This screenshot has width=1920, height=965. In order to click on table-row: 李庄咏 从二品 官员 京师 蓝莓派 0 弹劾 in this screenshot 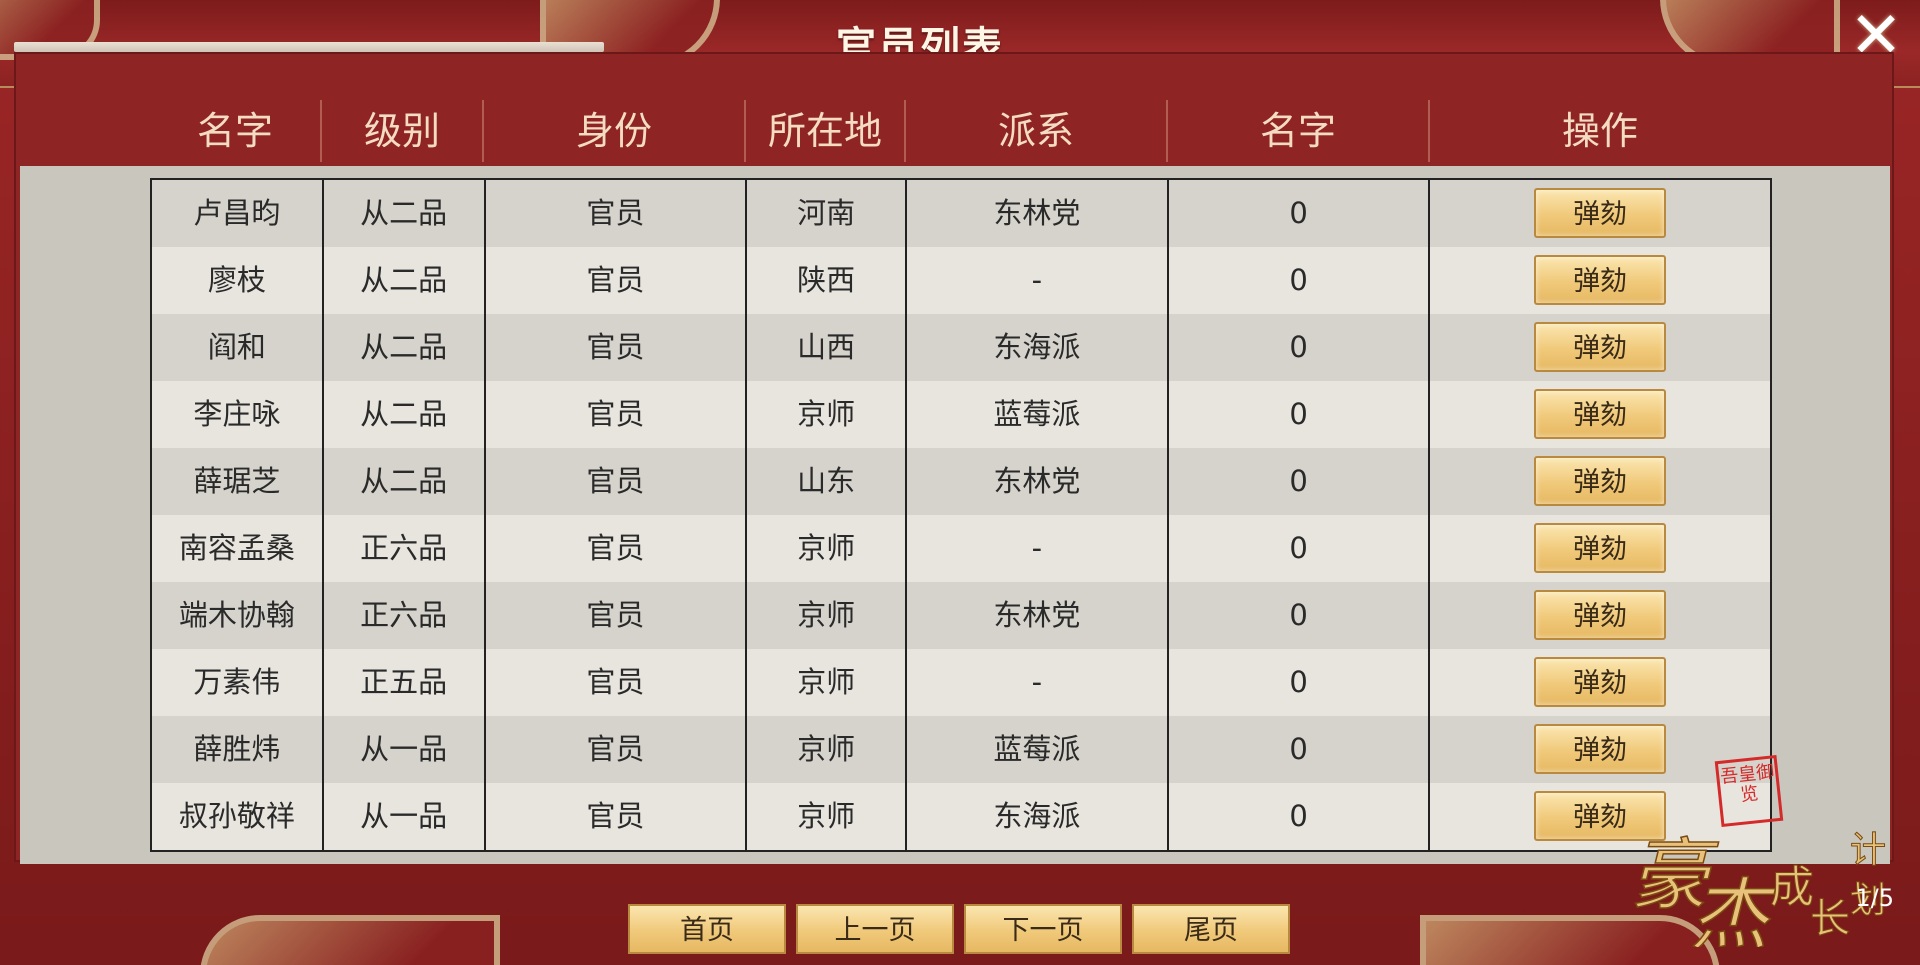, I will do `click(961, 414)`.